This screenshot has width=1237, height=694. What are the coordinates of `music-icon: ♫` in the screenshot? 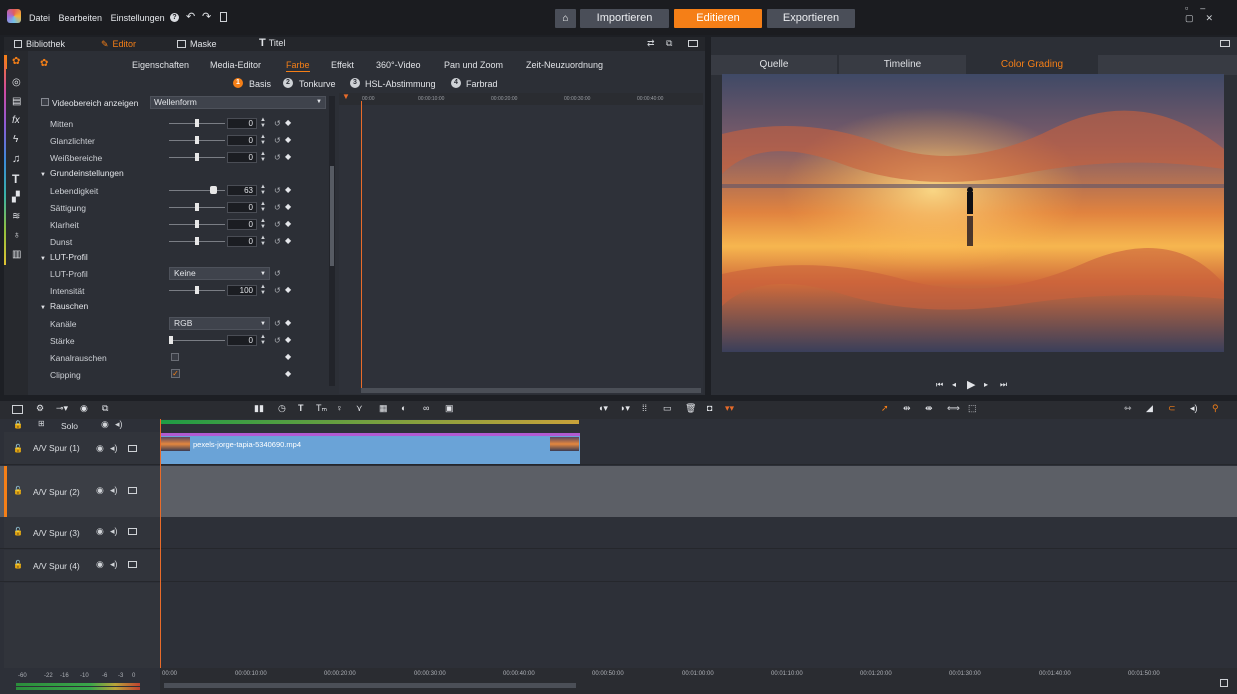 It's located at (16, 159).